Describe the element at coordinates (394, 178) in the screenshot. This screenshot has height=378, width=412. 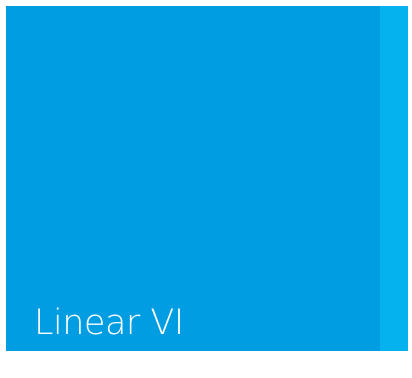
I see `side-strip` at that location.